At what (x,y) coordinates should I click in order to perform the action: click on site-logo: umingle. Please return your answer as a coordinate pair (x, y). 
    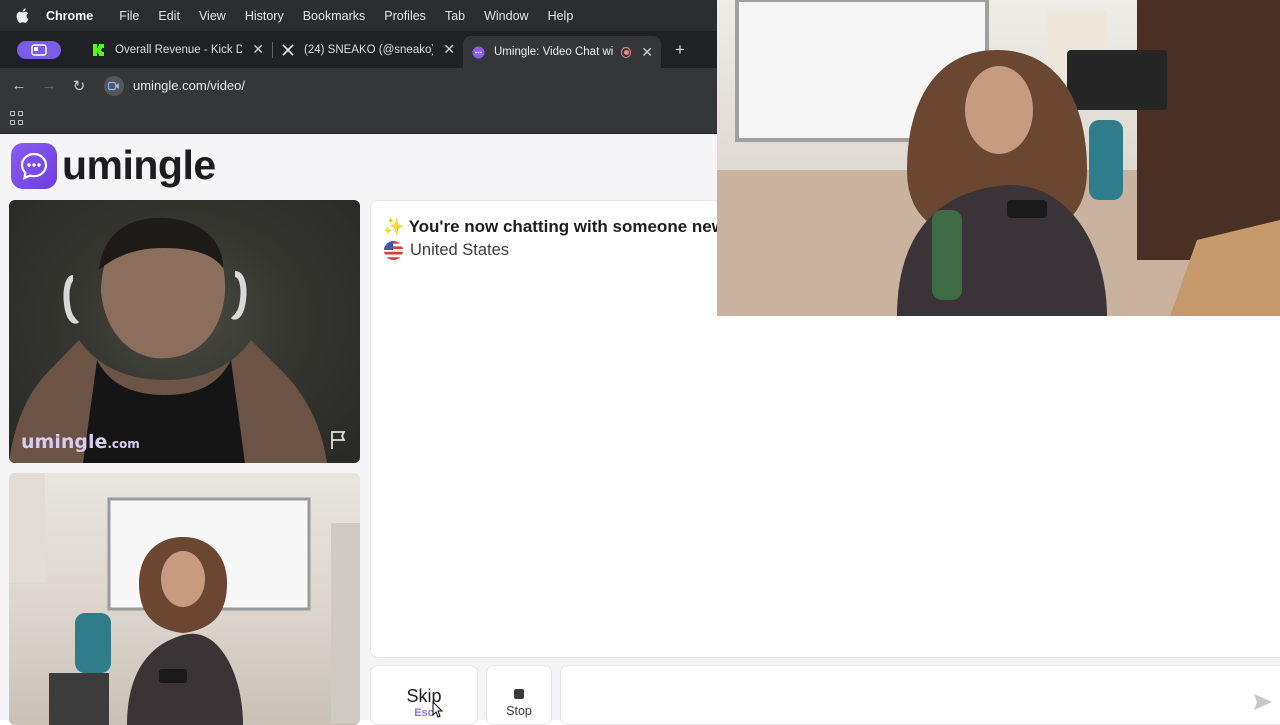
    Looking at the image, I should click on (113, 165).